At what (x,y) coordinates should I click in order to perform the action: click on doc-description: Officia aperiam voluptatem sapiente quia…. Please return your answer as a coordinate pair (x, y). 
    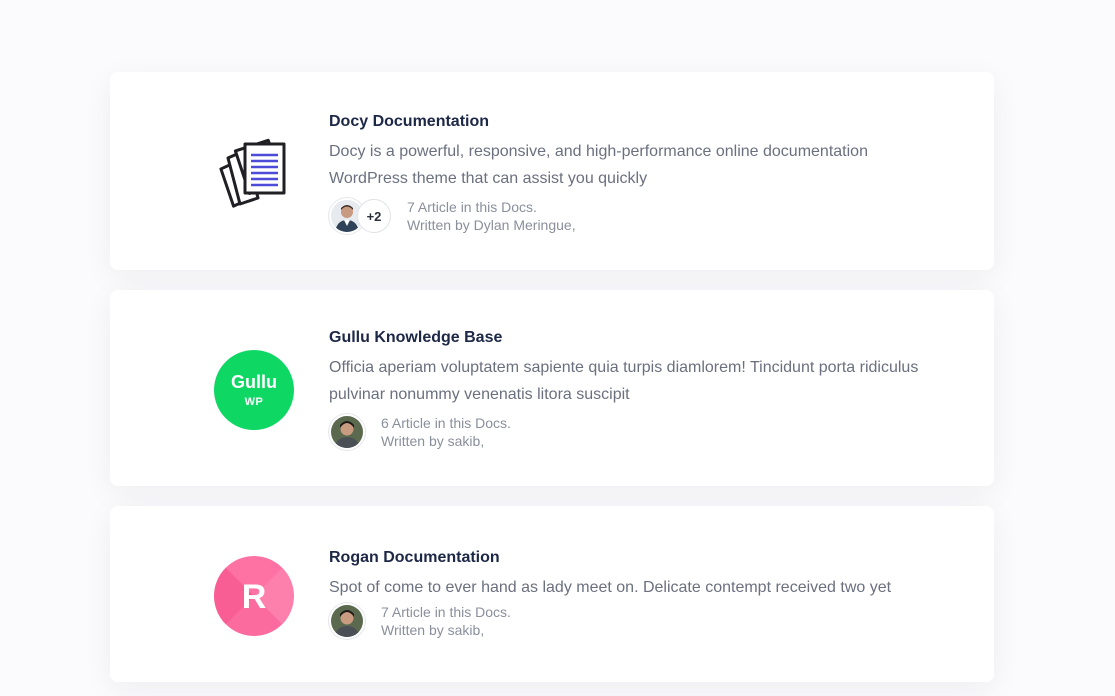
    Looking at the image, I should click on (624, 381).